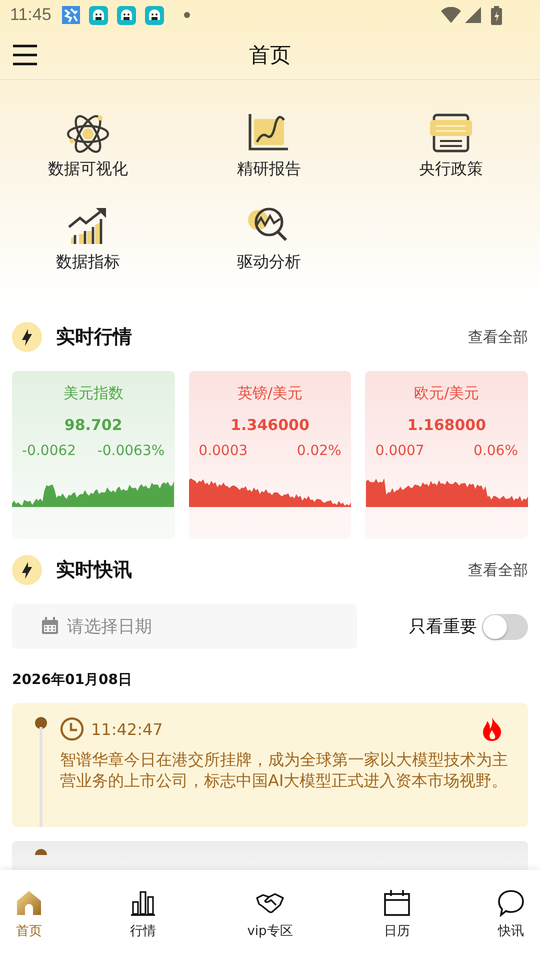  I want to click on section-title: 实时行情, so click(94, 337).